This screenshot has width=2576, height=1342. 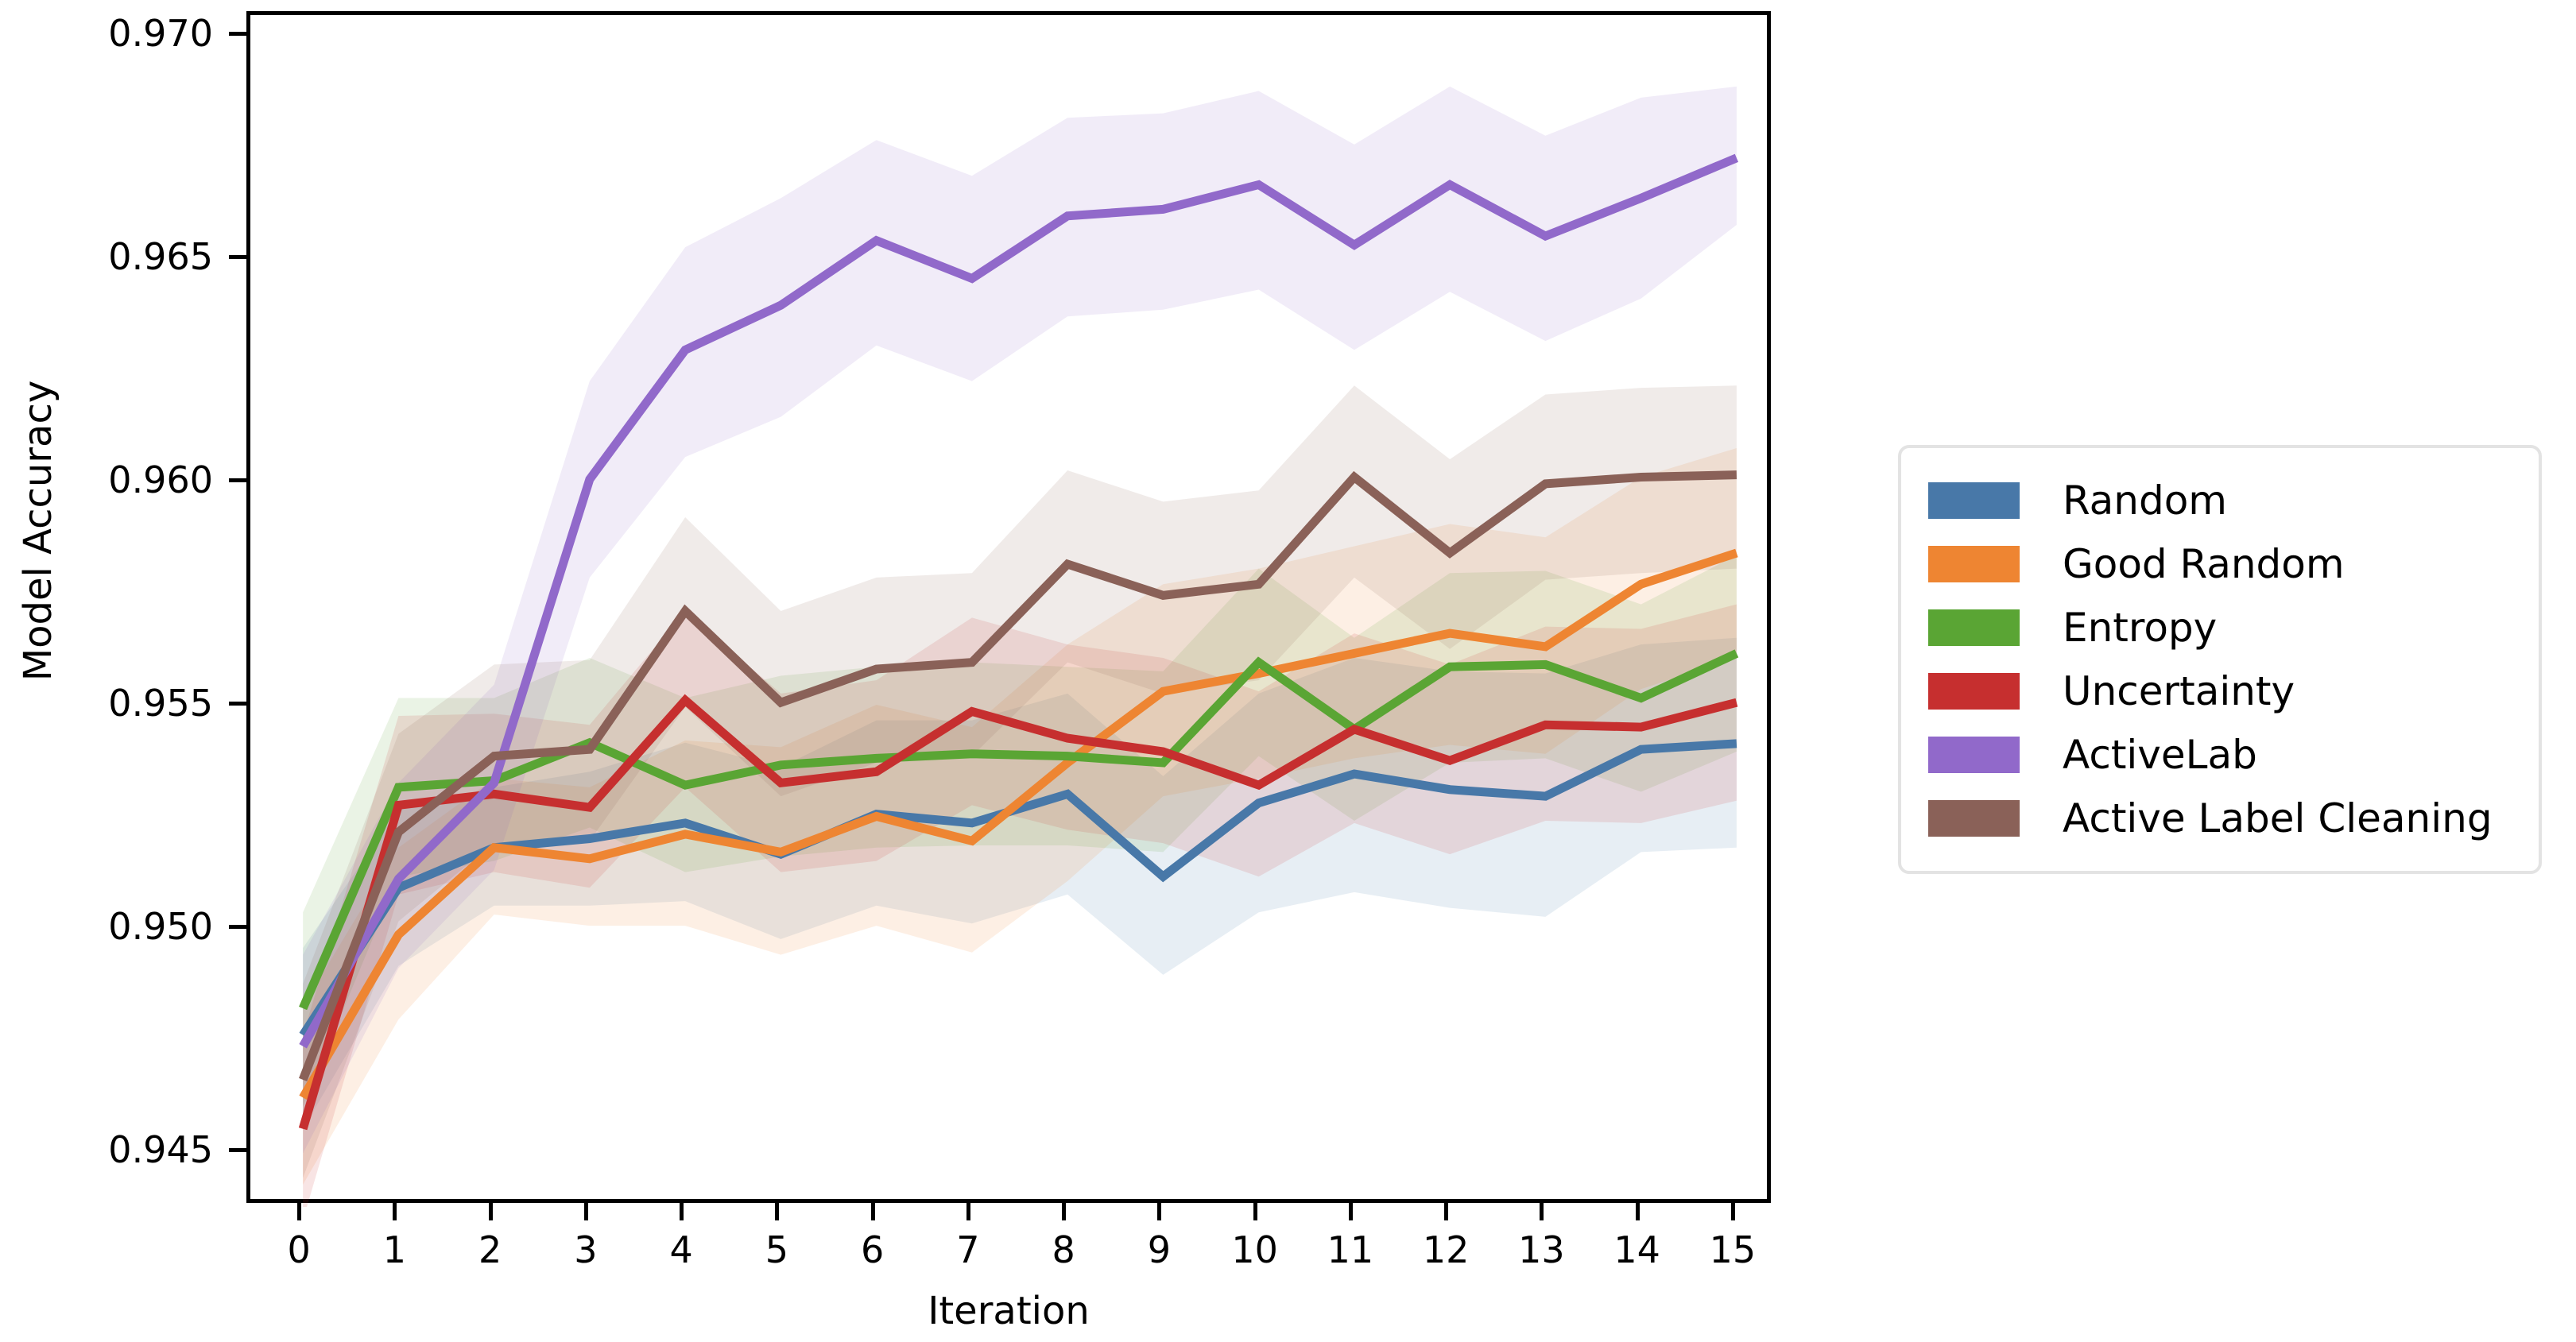 I want to click on x-axis-tick-label: 11, so click(x=1350, y=1249).